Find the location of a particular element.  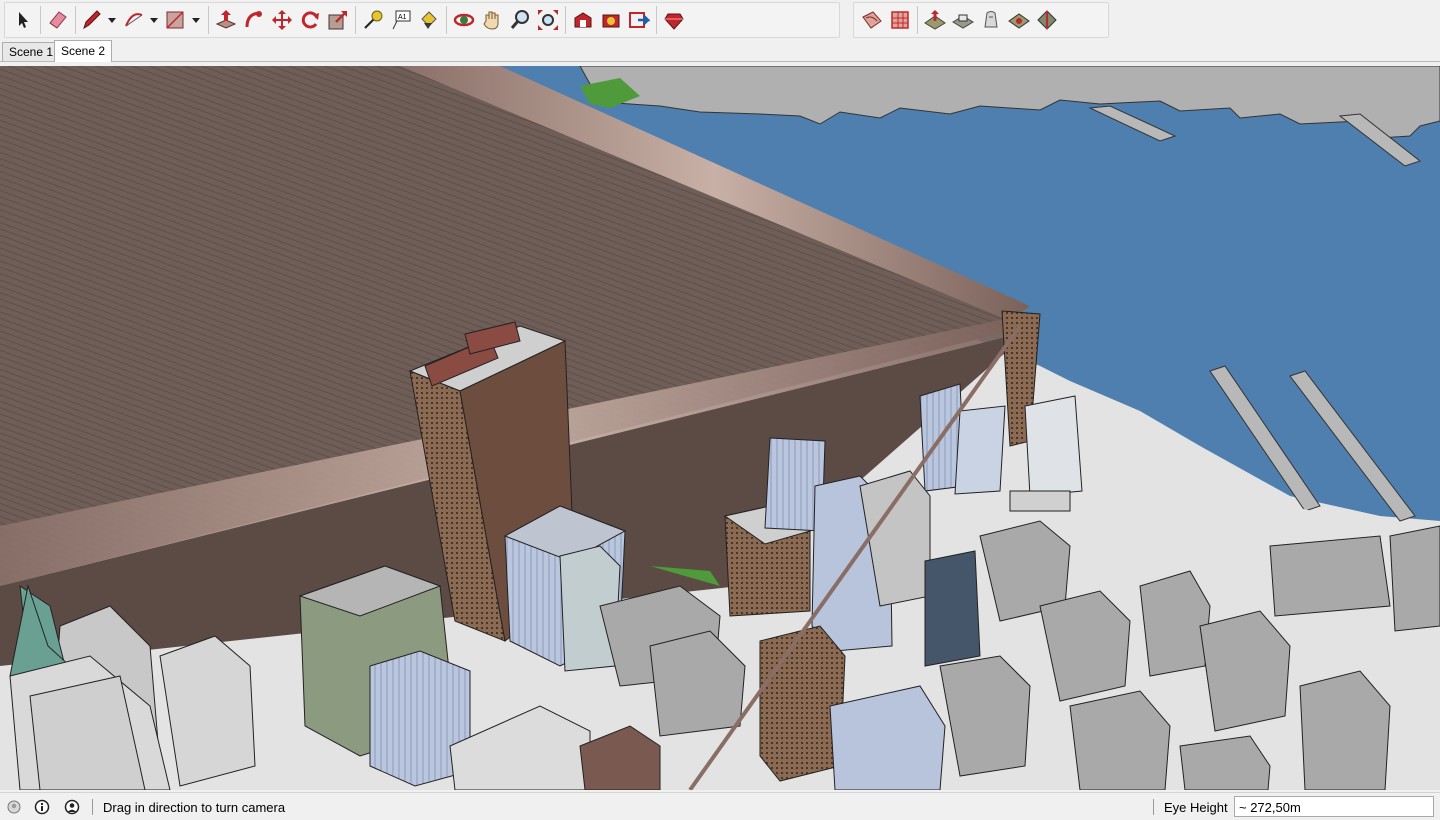

eye-height-input: ~ 272,50m is located at coordinates (1334, 806).